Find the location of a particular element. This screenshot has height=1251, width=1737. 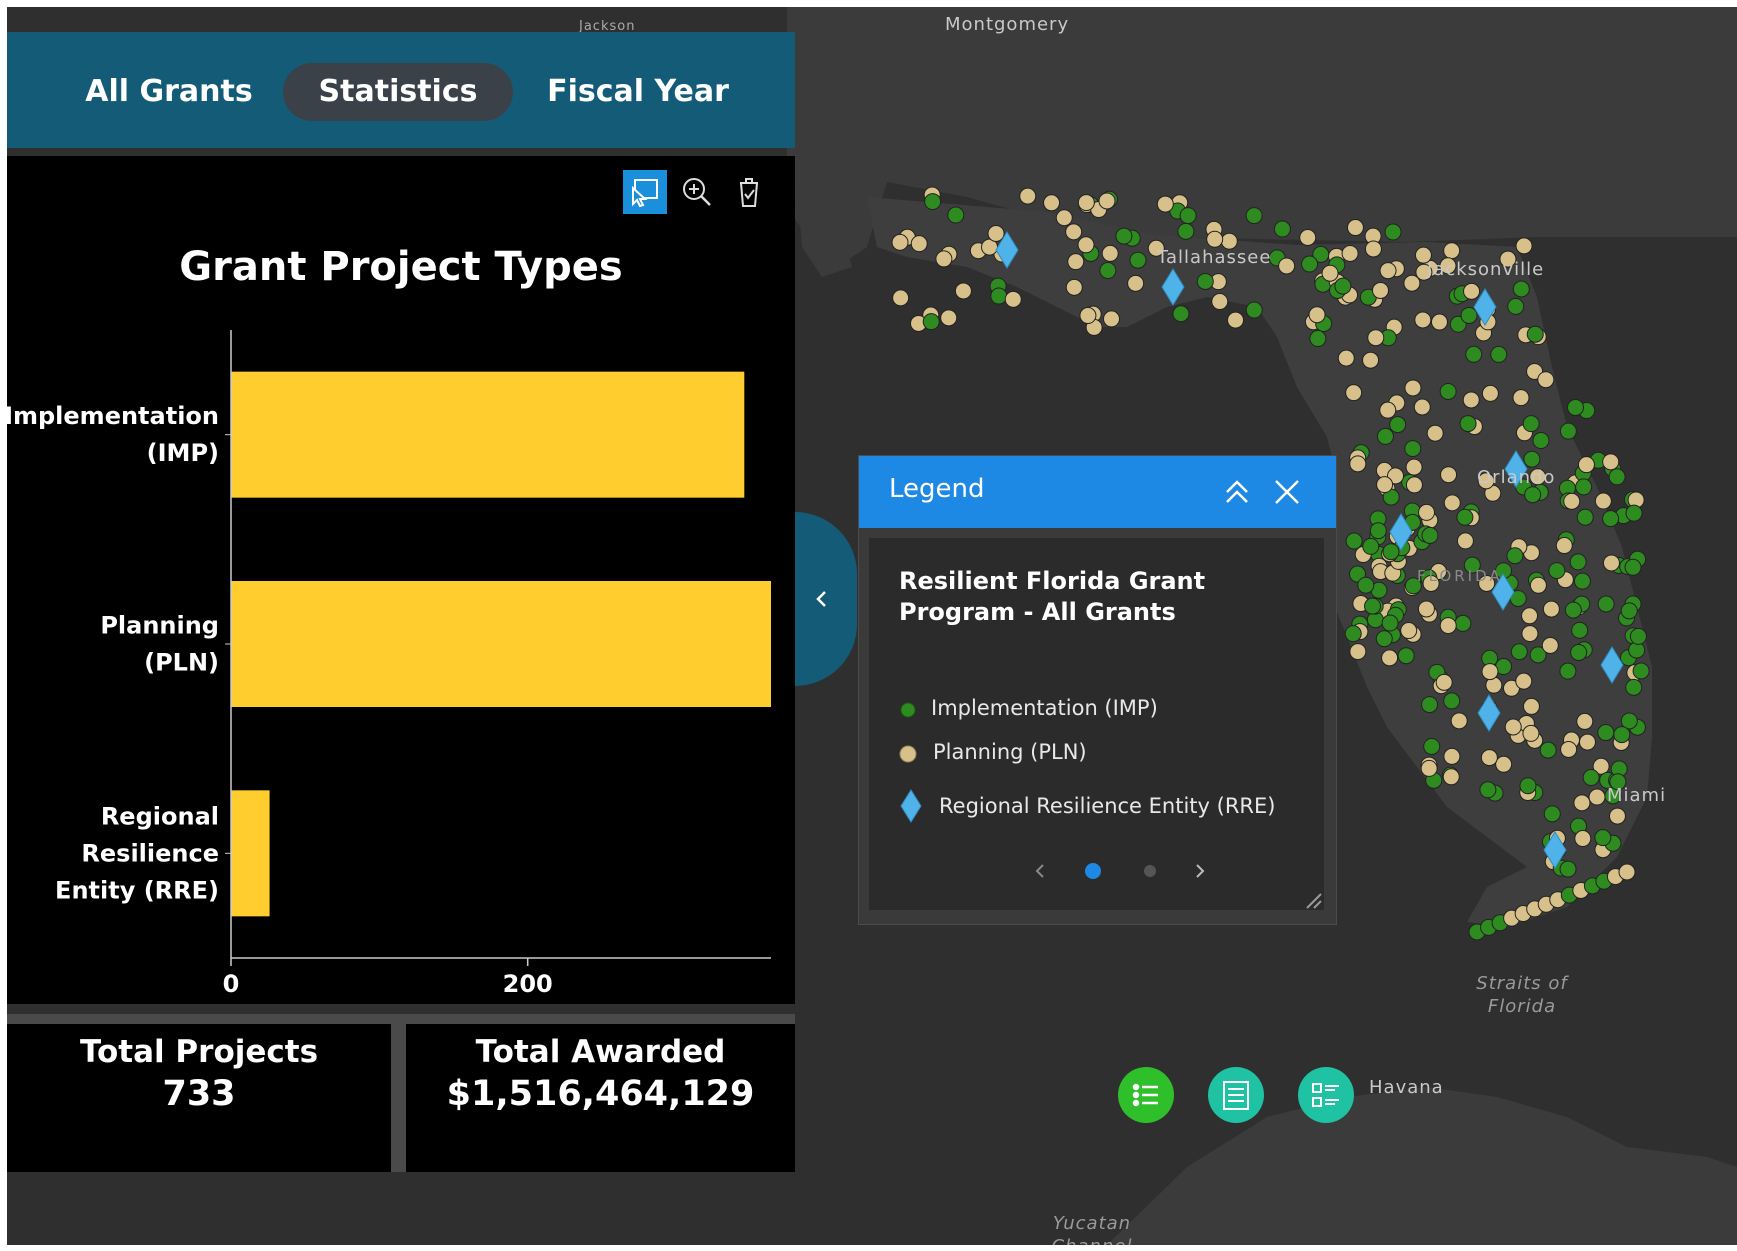

collapse-panel-button is located at coordinates (826, 599).